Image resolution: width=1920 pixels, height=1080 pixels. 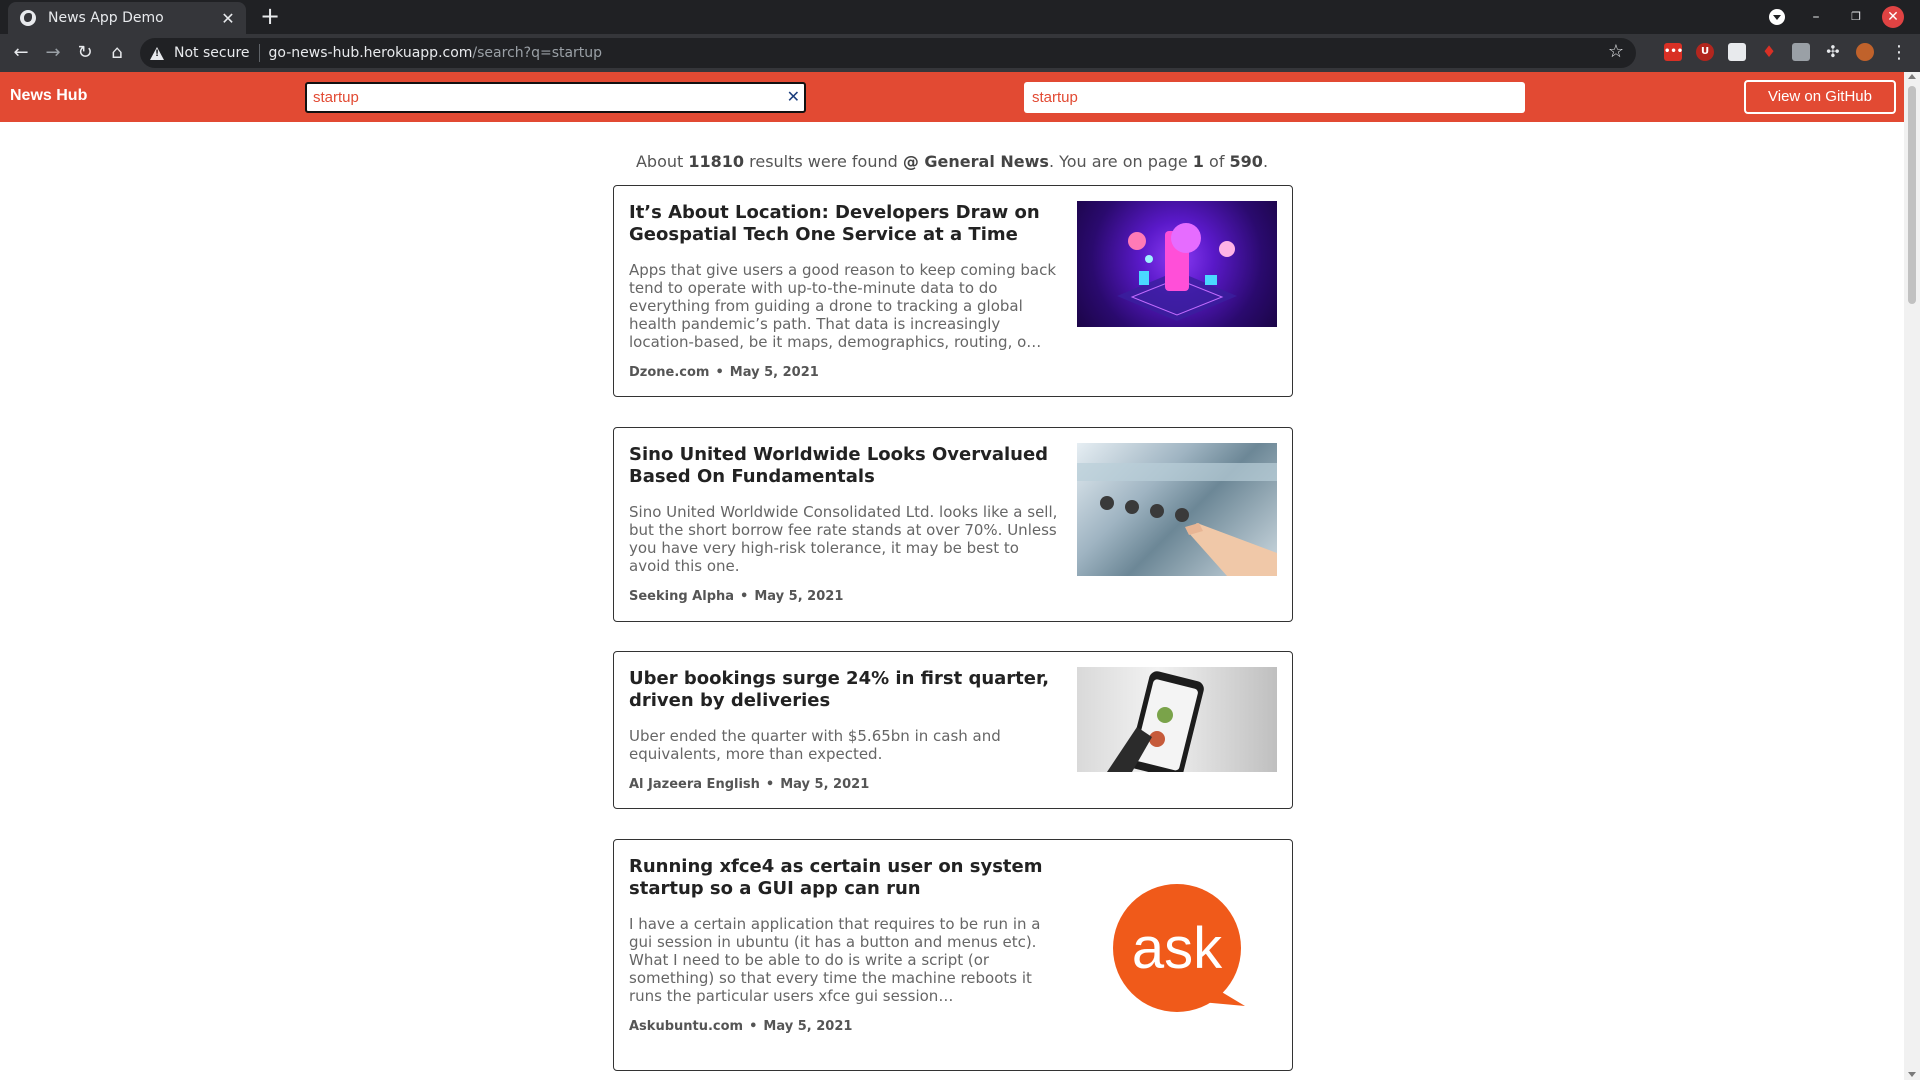 What do you see at coordinates (28, 18) in the screenshot?
I see `globe-icon` at bounding box center [28, 18].